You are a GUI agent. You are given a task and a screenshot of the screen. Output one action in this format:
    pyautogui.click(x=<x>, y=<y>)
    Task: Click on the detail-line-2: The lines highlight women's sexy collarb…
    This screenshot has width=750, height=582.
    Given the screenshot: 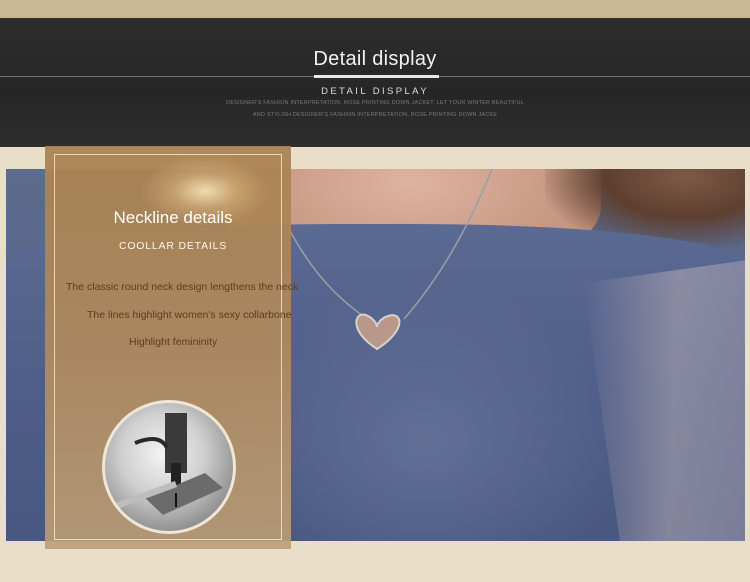 What is the action you would take?
    pyautogui.click(x=189, y=315)
    